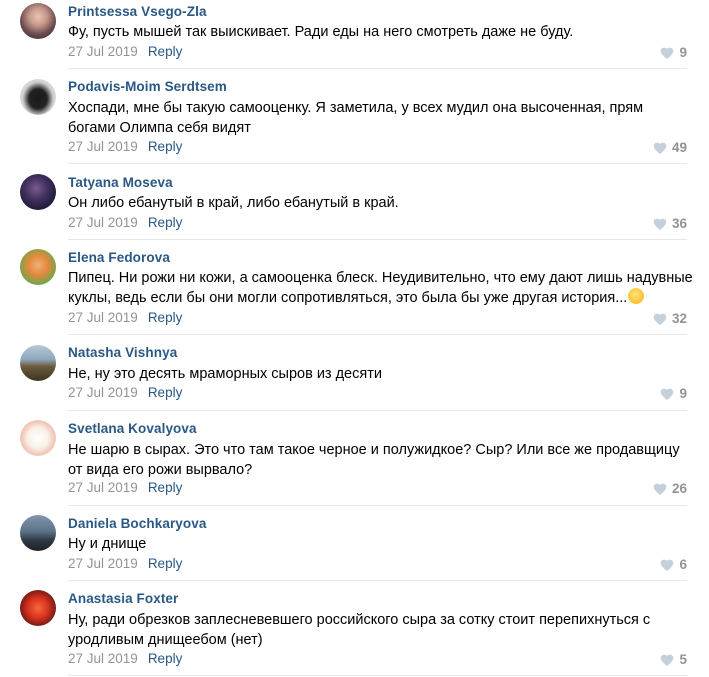  What do you see at coordinates (679, 318) in the screenshot?
I see `like-count: 32` at bounding box center [679, 318].